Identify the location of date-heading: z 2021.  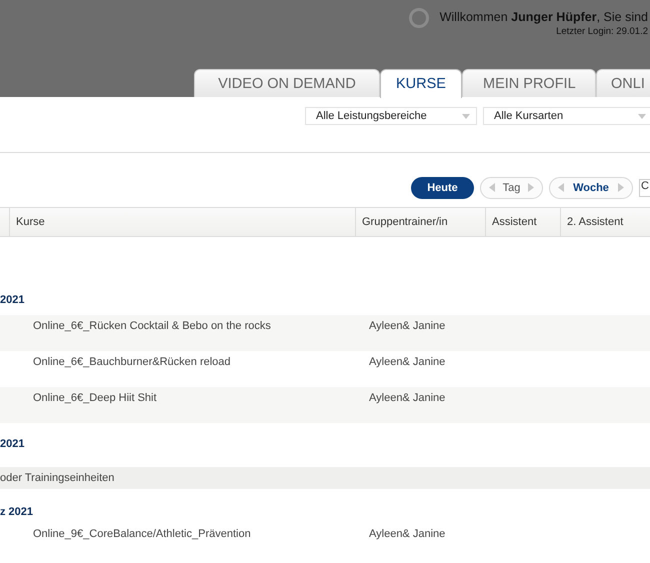
(17, 512).